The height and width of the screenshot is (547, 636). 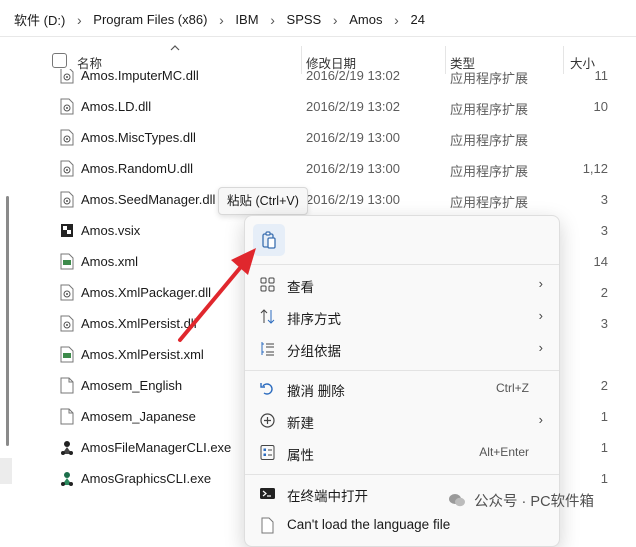 What do you see at coordinates (263, 201) in the screenshot?
I see `paste-tooltip: 粘贴 (Ctrl+V)` at bounding box center [263, 201].